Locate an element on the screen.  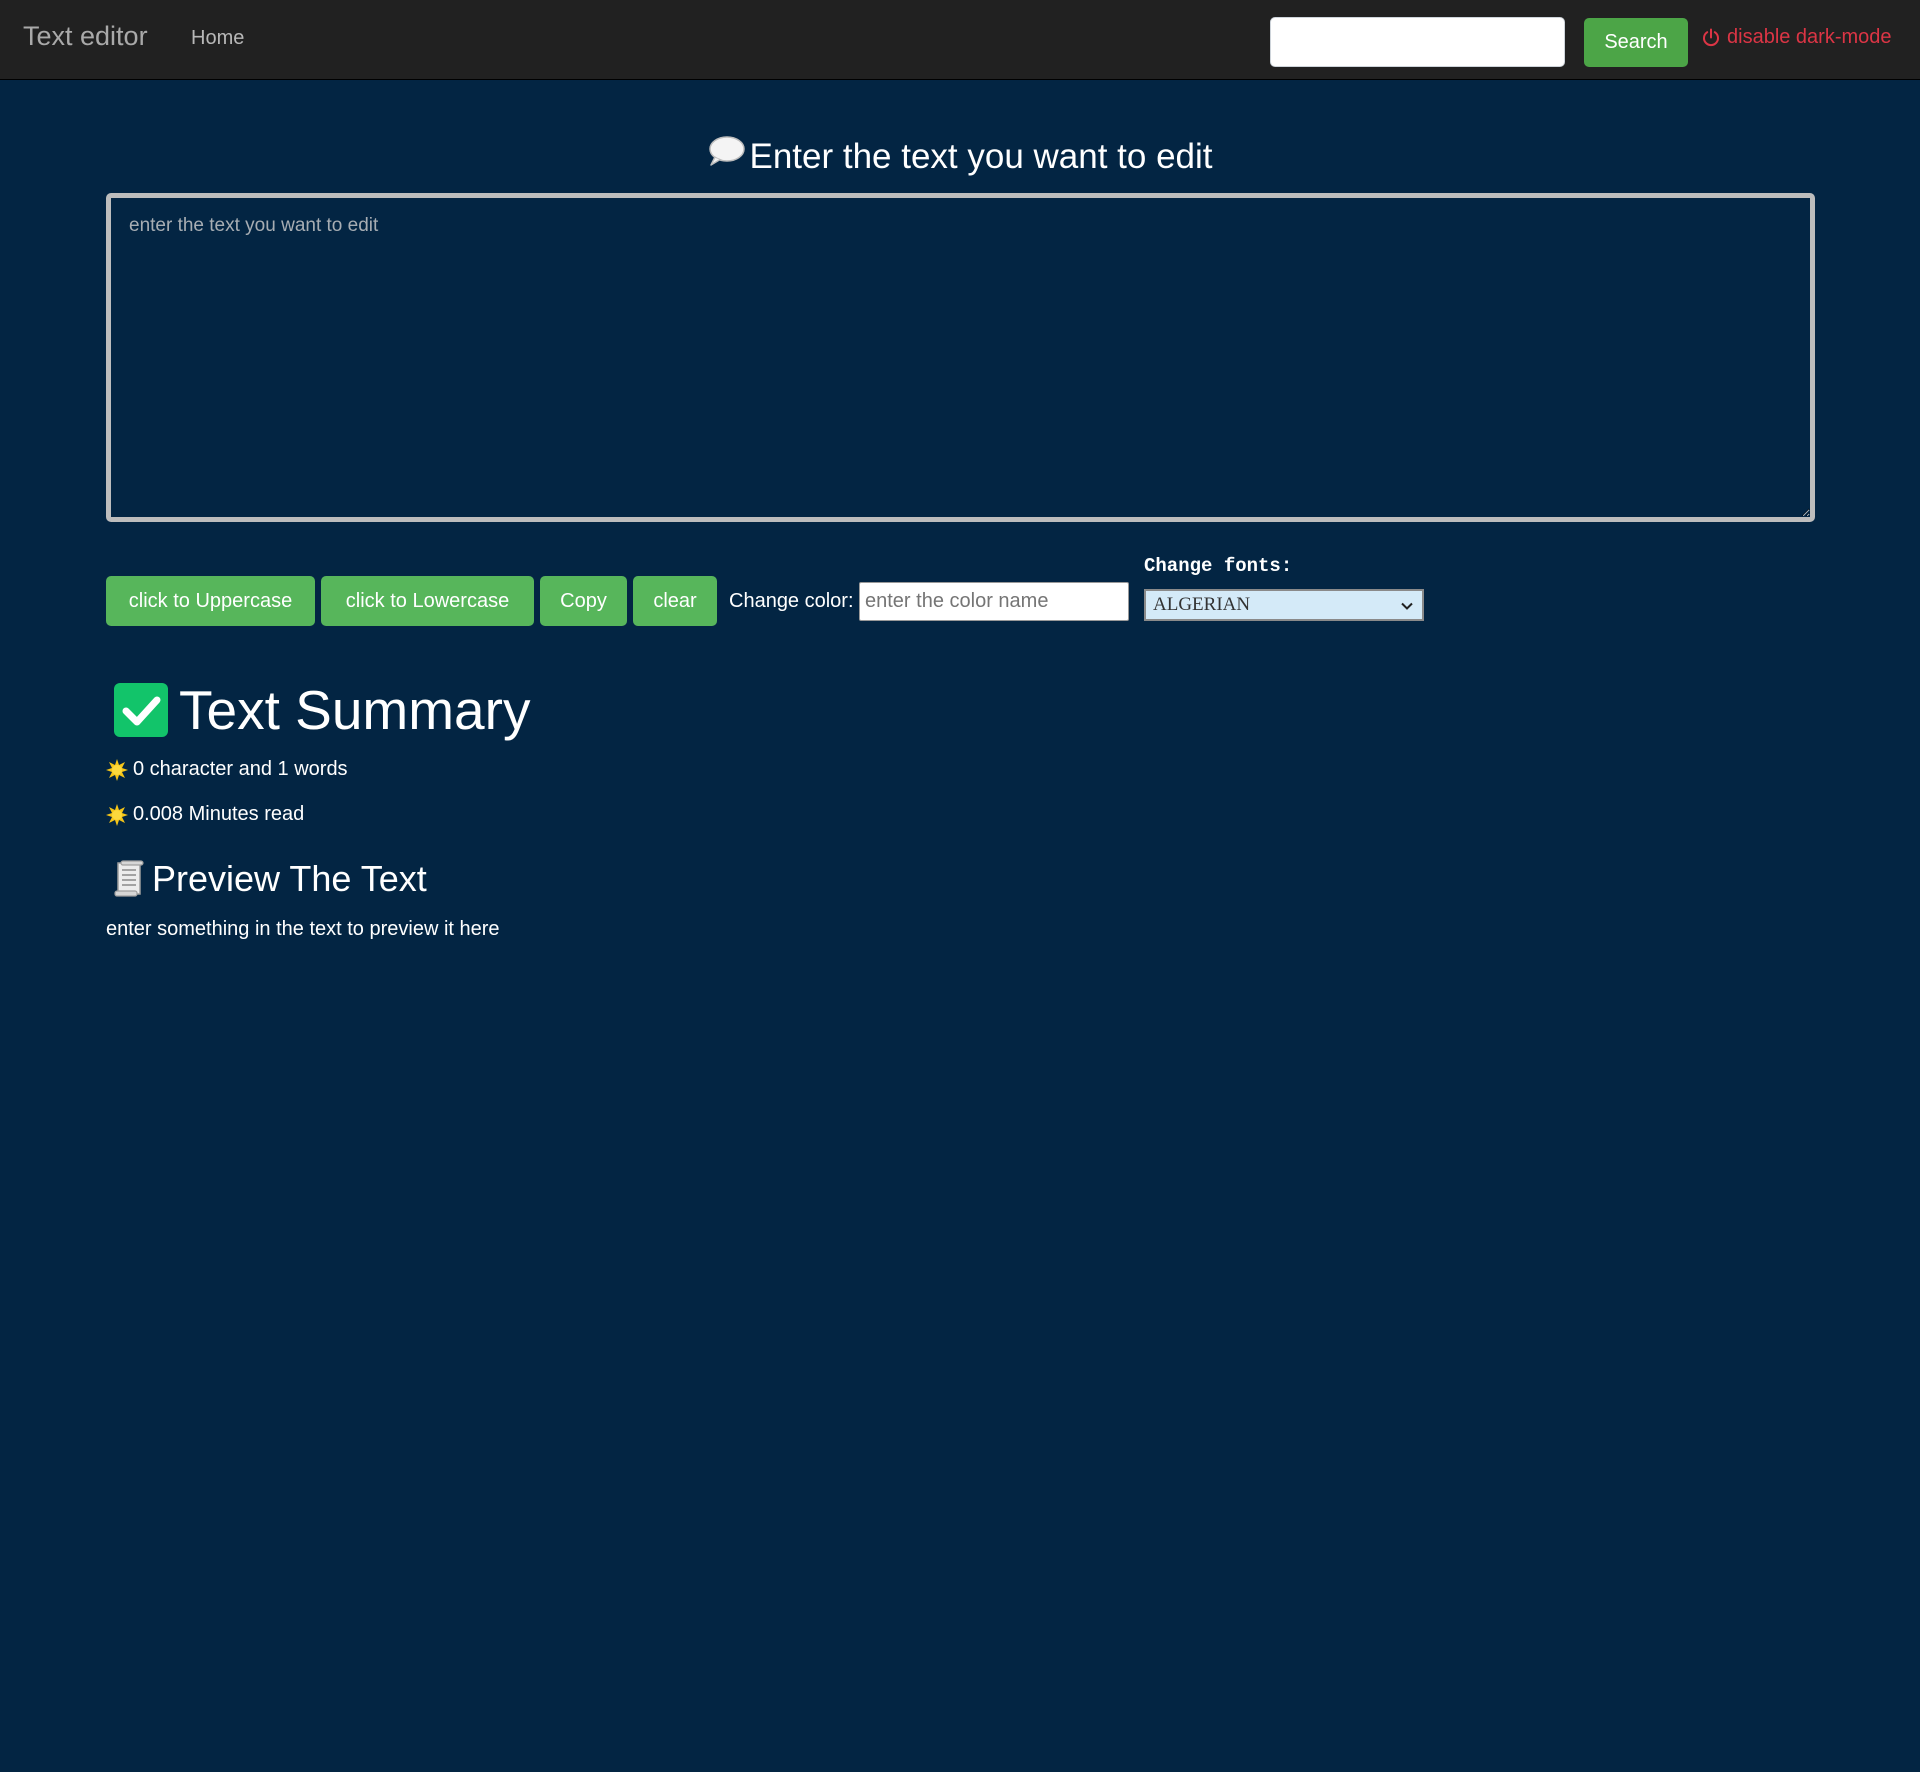
dark-mode-toggle: disable dark-mode is located at coordinates (1796, 37).